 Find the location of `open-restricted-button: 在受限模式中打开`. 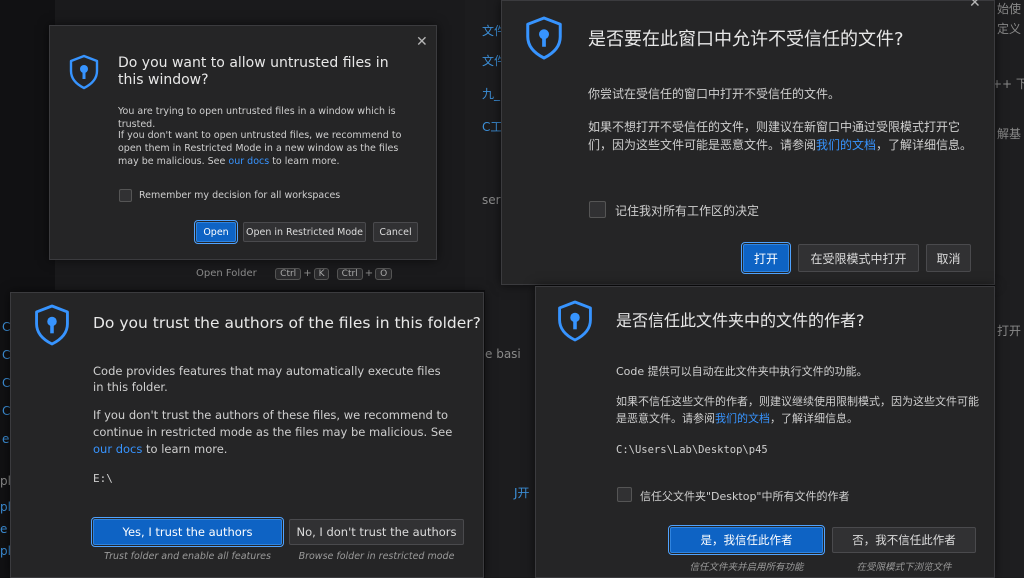

open-restricted-button: 在受限模式中打开 is located at coordinates (858, 258).